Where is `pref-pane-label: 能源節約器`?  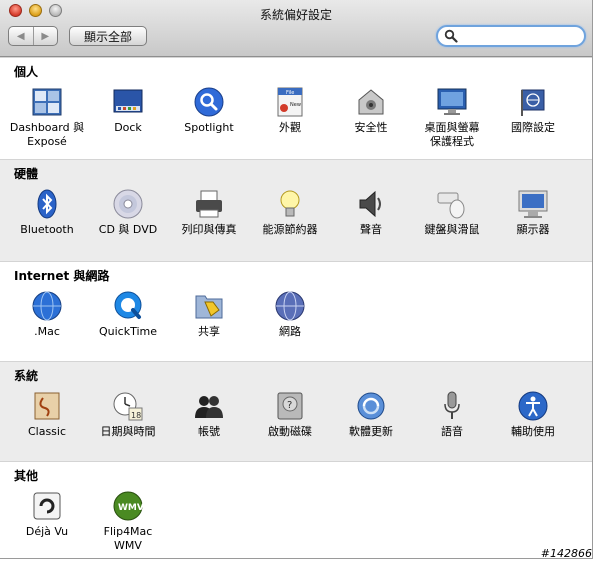
pref-pane-label: 能源節約器 is located at coordinates (290, 229).